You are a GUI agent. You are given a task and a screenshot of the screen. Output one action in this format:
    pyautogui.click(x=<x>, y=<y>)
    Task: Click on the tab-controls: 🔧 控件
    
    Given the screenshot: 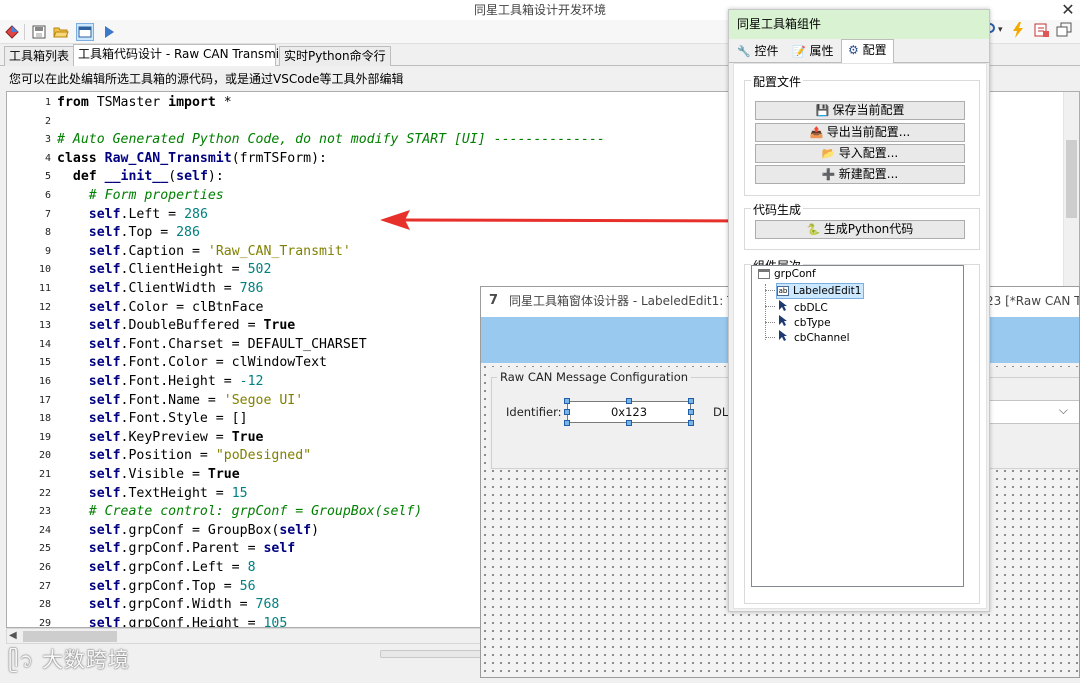 What is the action you would take?
    pyautogui.click(x=758, y=52)
    